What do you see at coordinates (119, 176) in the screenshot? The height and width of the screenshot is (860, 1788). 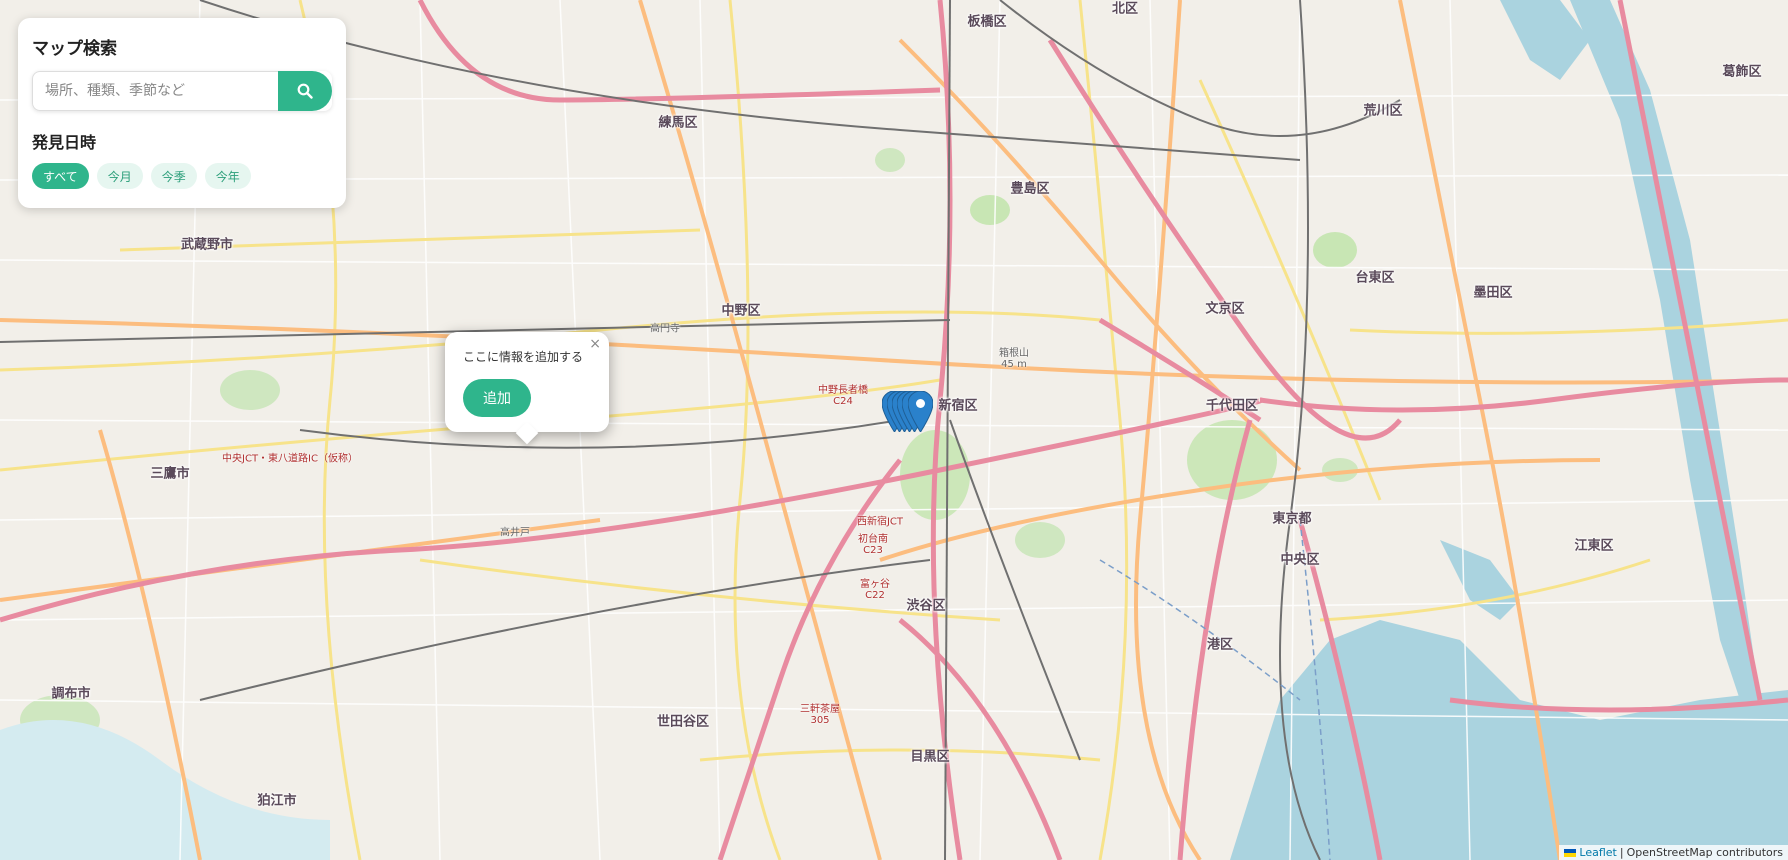 I see `filter-chip-this-month: 今月` at bounding box center [119, 176].